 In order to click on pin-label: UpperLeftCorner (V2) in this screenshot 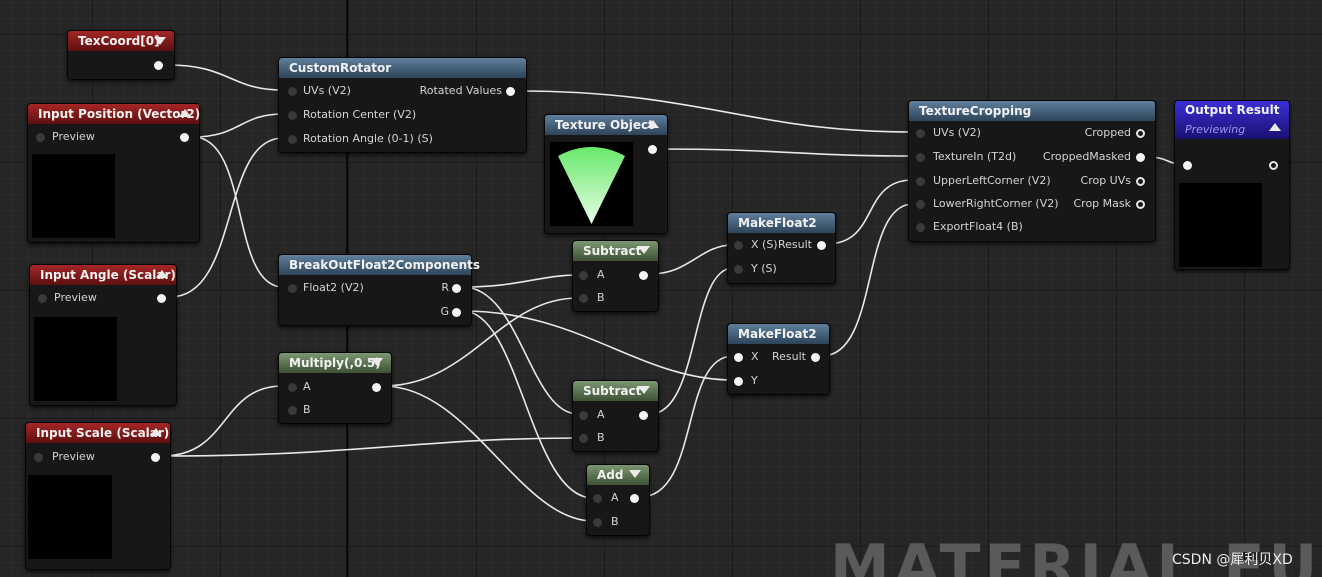, I will do `click(992, 180)`.